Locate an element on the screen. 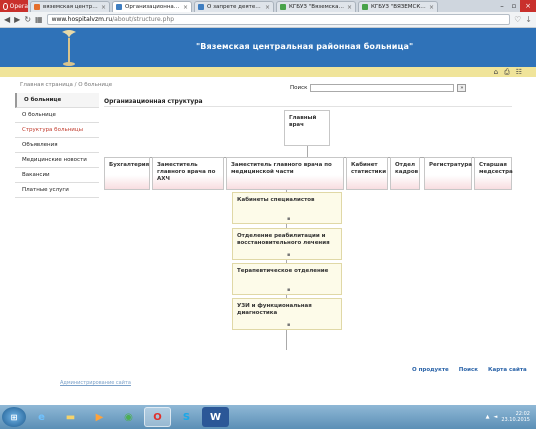  minimize-icon: – is located at coordinates (502, 6).